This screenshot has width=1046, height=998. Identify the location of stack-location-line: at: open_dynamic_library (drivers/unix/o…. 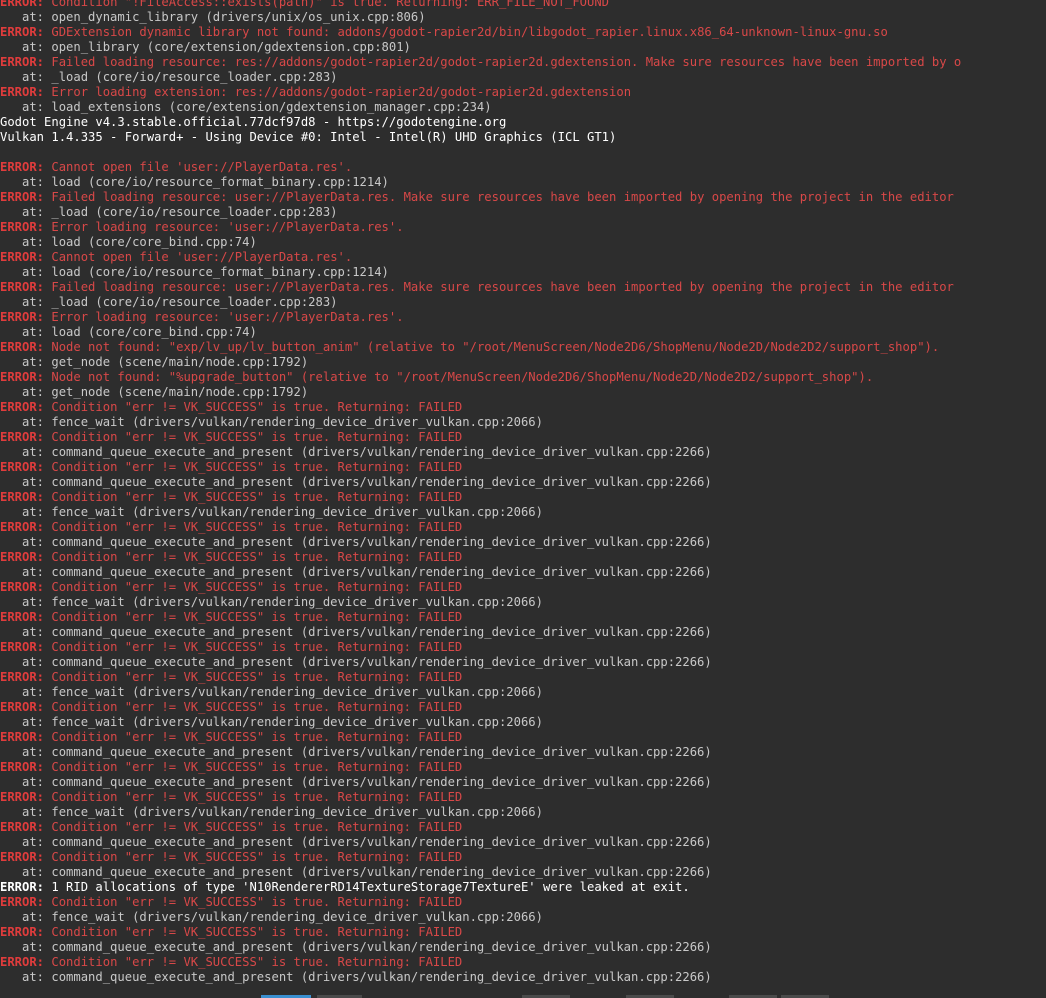
(213, 17).